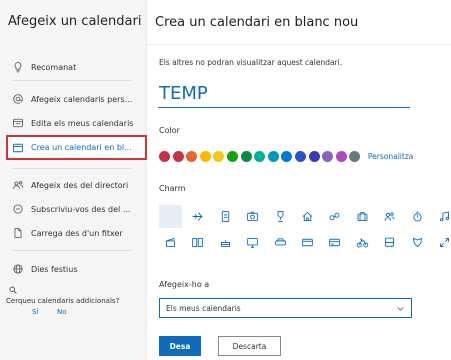 The width and height of the screenshot is (451, 360). What do you see at coordinates (62, 312) in the screenshot?
I see `no-link: No` at bounding box center [62, 312].